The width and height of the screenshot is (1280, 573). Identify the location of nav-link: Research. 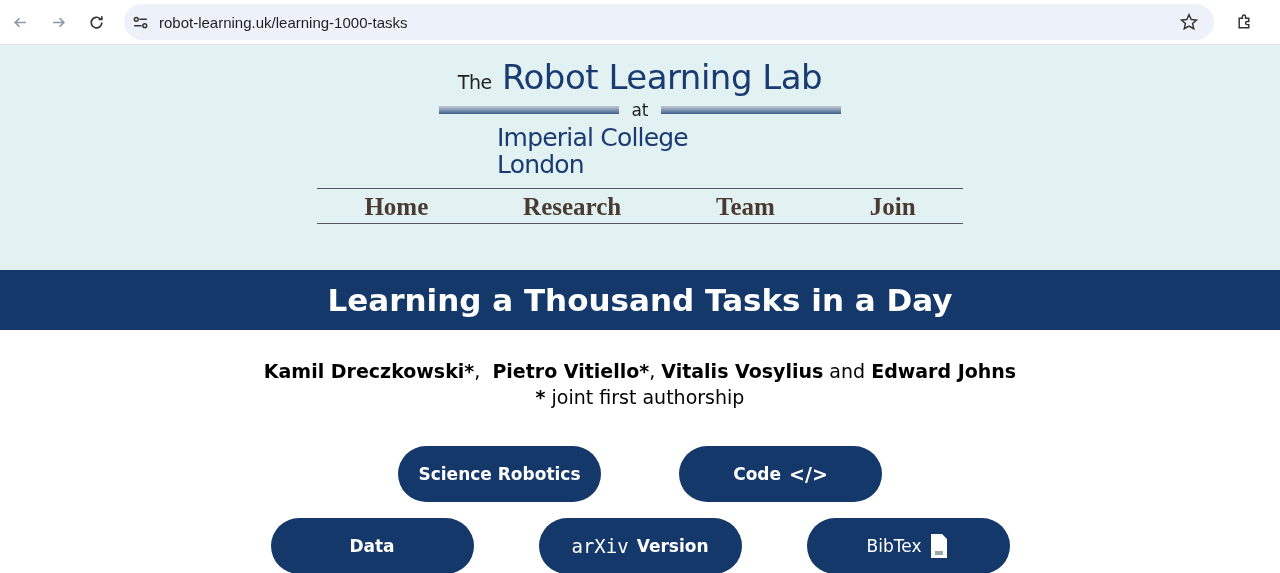
(572, 207).